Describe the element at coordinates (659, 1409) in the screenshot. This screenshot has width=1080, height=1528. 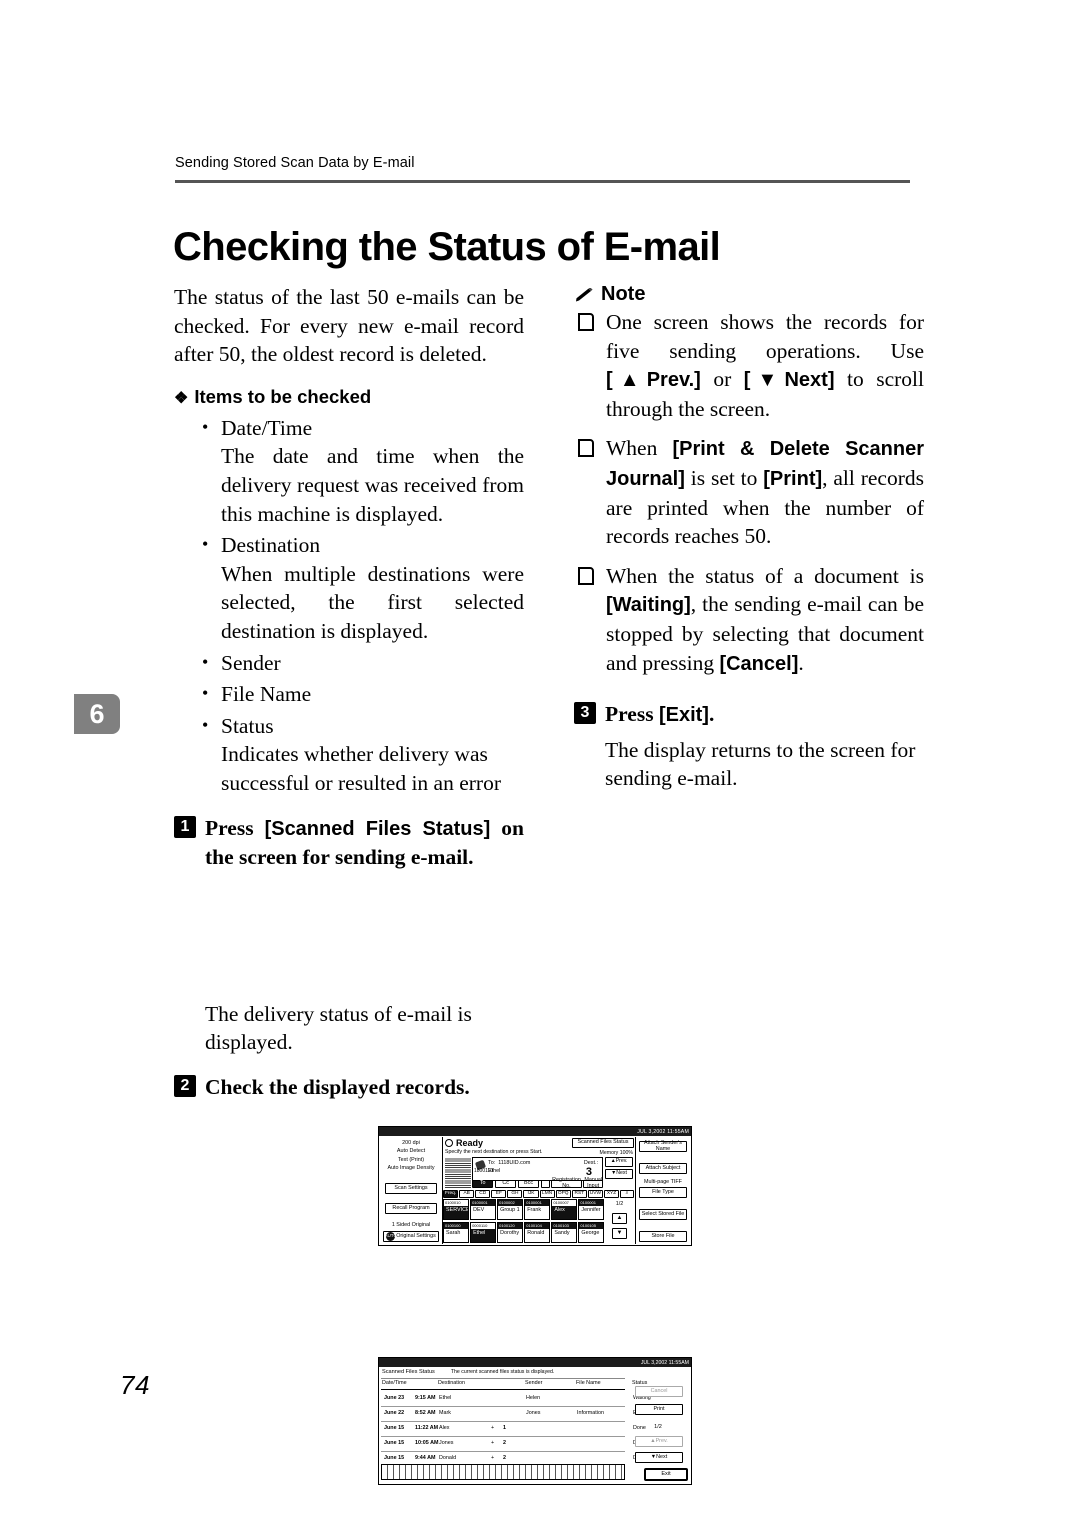
I see `print-button: Print` at that location.